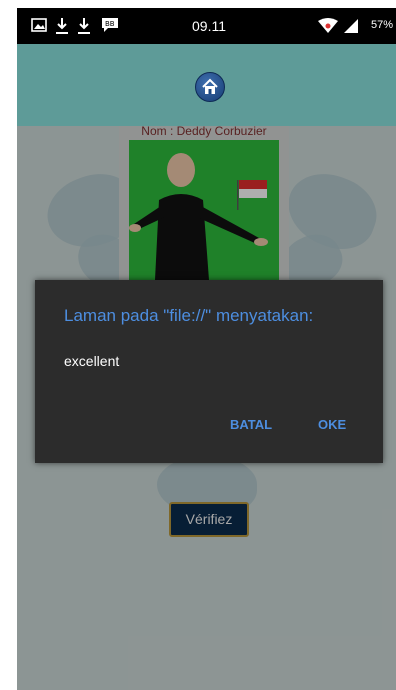 This screenshot has width=396, height=690. I want to click on dialog-message: excellent, so click(92, 361).